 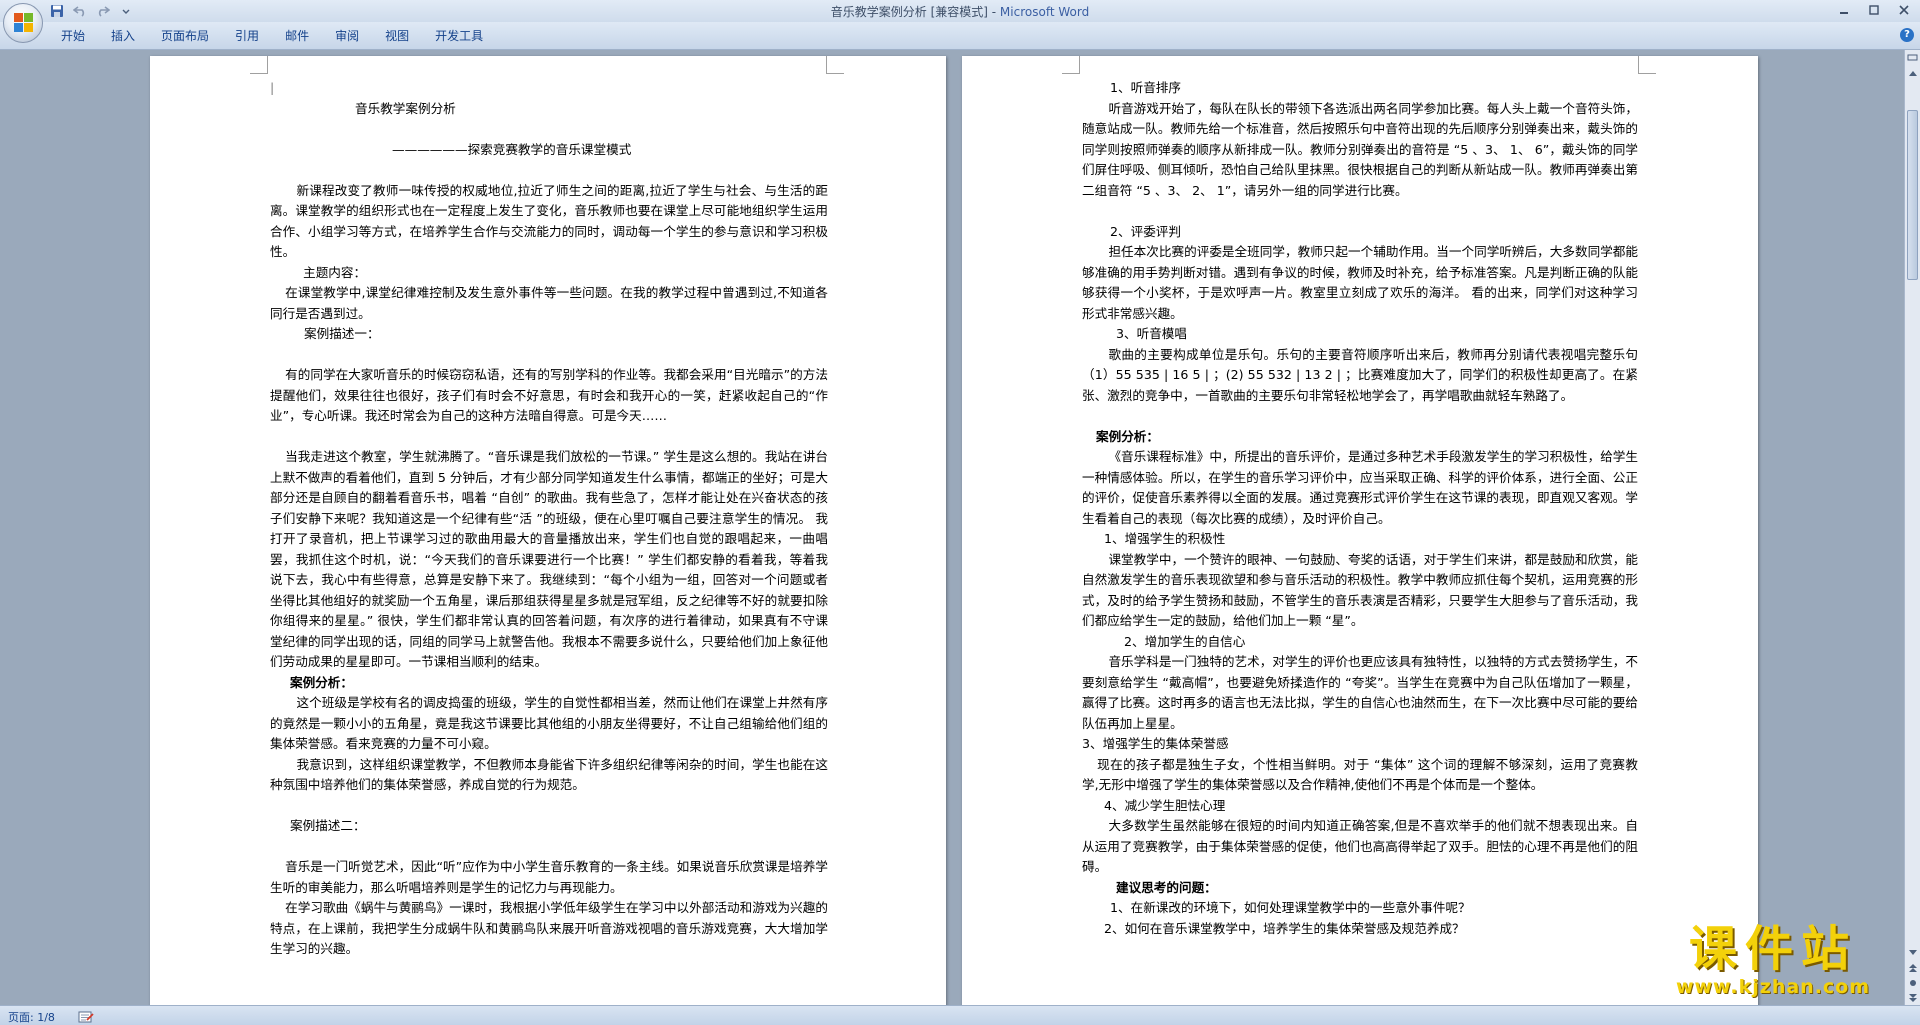 I want to click on tab-developer: 开发工具, so click(x=459, y=36).